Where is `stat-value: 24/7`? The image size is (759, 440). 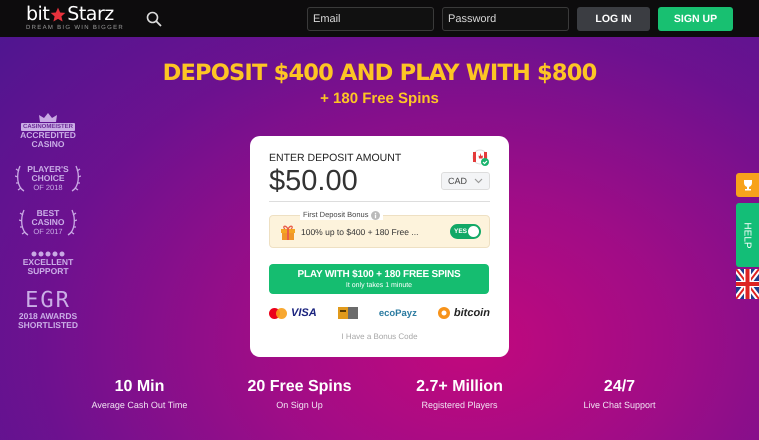
stat-value: 24/7 is located at coordinates (620, 387).